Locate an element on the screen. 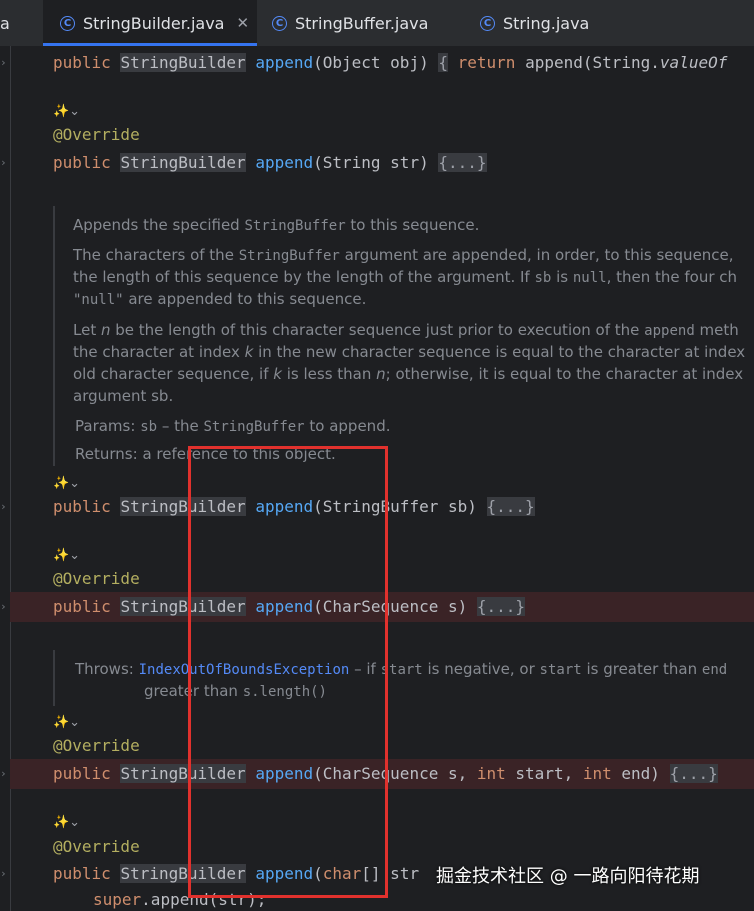 This screenshot has width=754, height=911. tab-string: C String.java is located at coordinates (534, 23).